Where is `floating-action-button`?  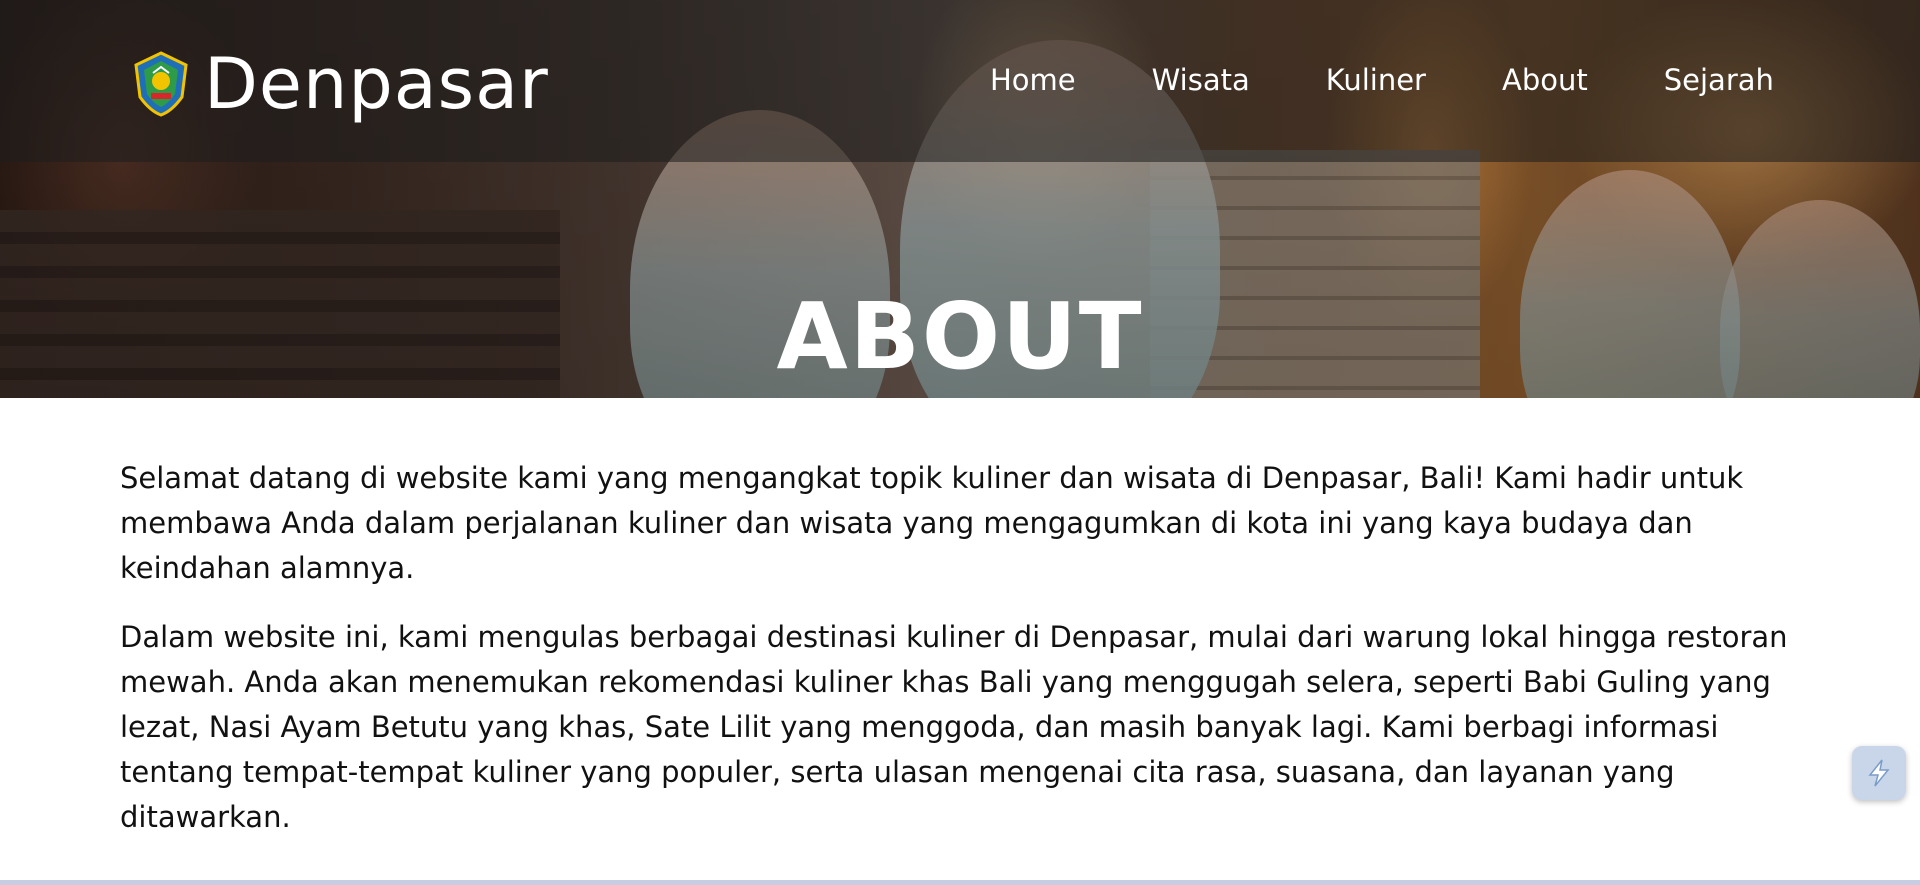
floating-action-button is located at coordinates (1879, 773).